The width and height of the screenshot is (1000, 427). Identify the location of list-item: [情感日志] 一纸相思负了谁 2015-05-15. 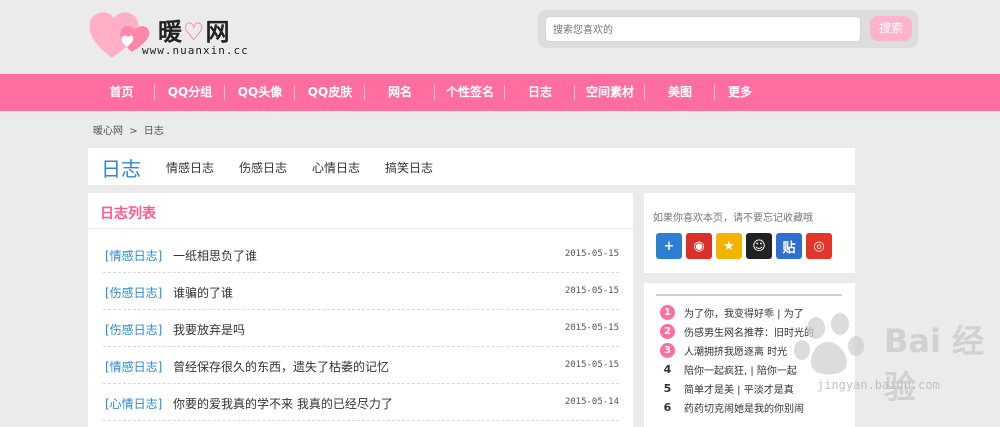
(361, 254).